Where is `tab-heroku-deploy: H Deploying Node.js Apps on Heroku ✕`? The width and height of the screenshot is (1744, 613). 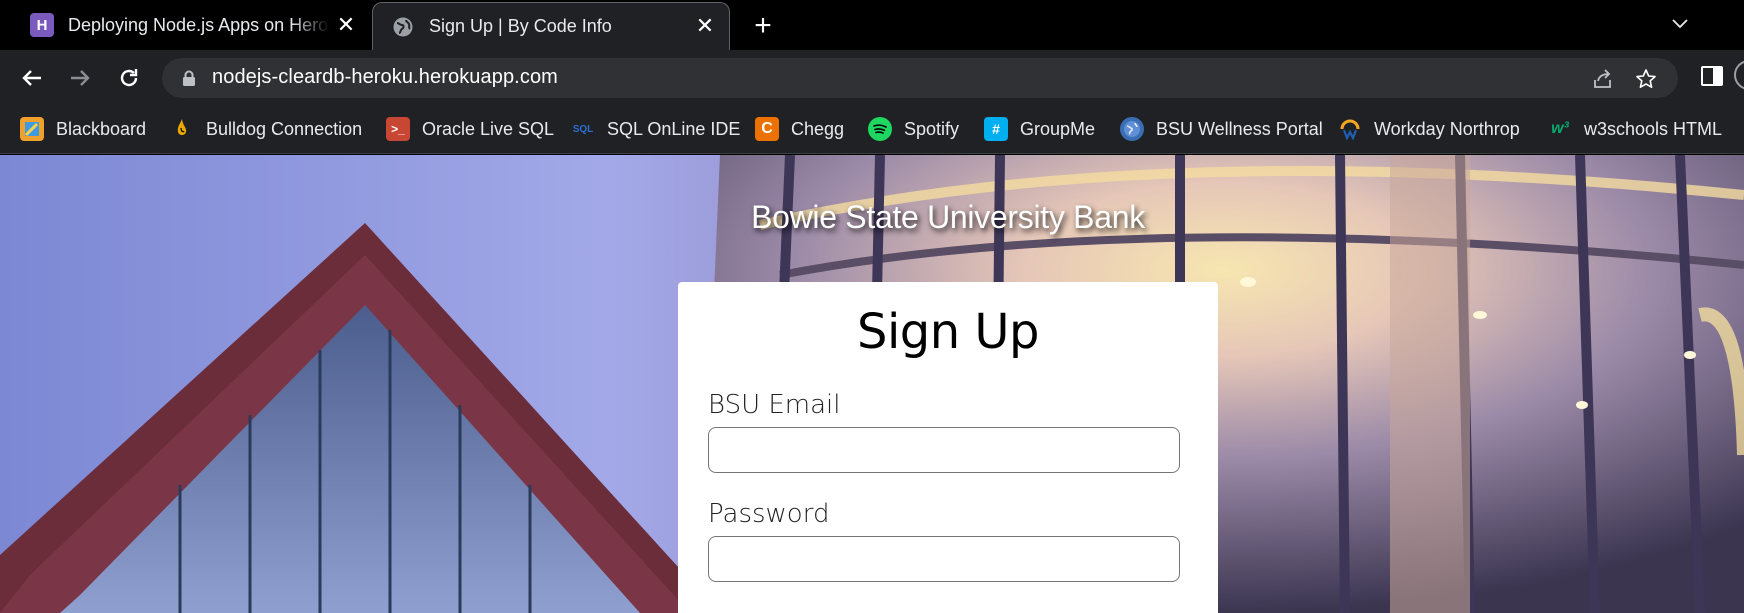
tab-heroku-deploy: H Deploying Node.js Apps on Heroku ✕ is located at coordinates (190, 25).